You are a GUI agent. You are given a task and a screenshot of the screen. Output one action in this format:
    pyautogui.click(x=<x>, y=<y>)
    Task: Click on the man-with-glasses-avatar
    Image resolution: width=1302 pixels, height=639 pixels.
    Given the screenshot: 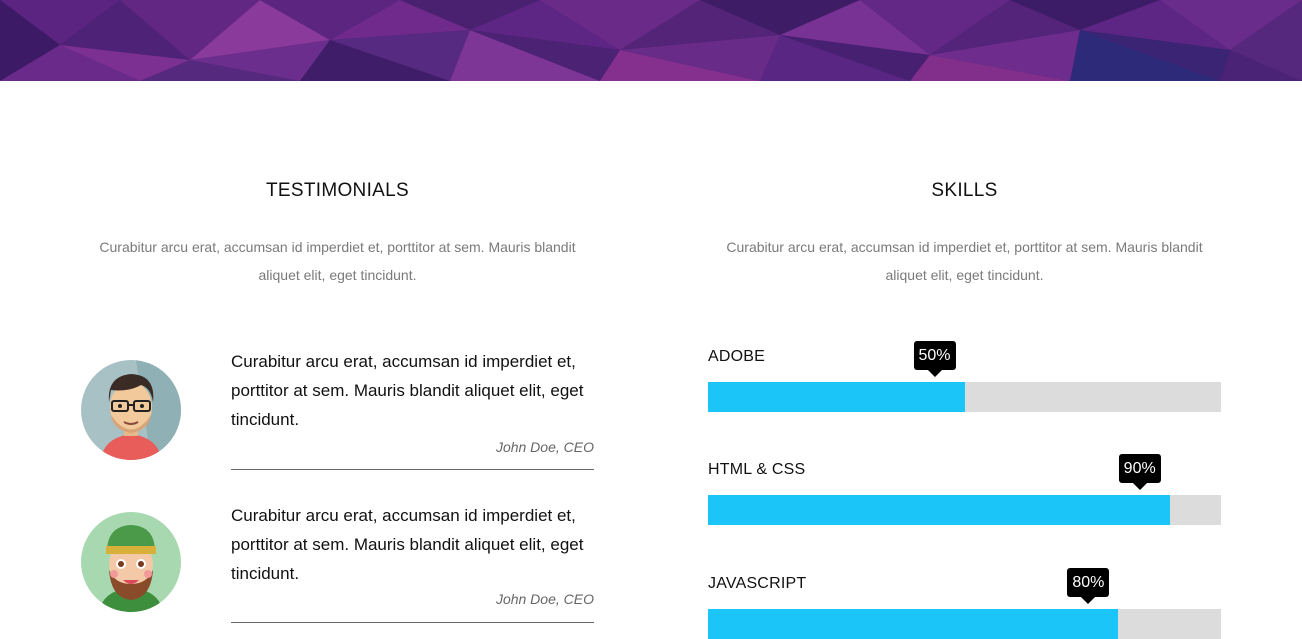 What is the action you would take?
    pyautogui.click(x=131, y=410)
    